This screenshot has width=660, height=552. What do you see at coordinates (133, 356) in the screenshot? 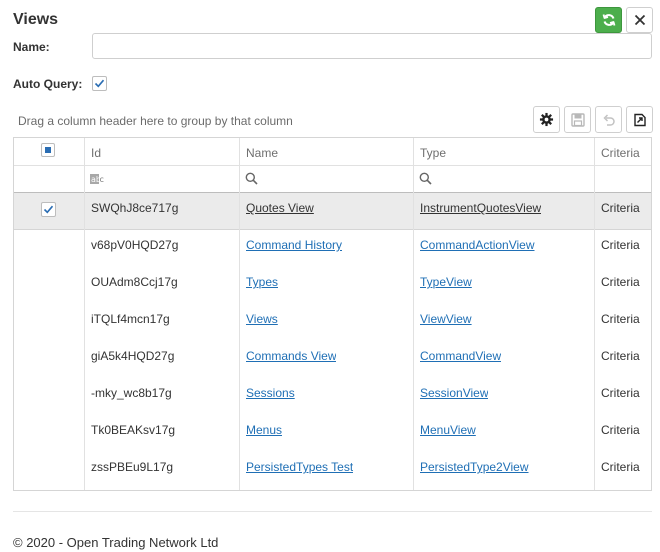
I see `row-id-cell: giA5k4HQD27g` at bounding box center [133, 356].